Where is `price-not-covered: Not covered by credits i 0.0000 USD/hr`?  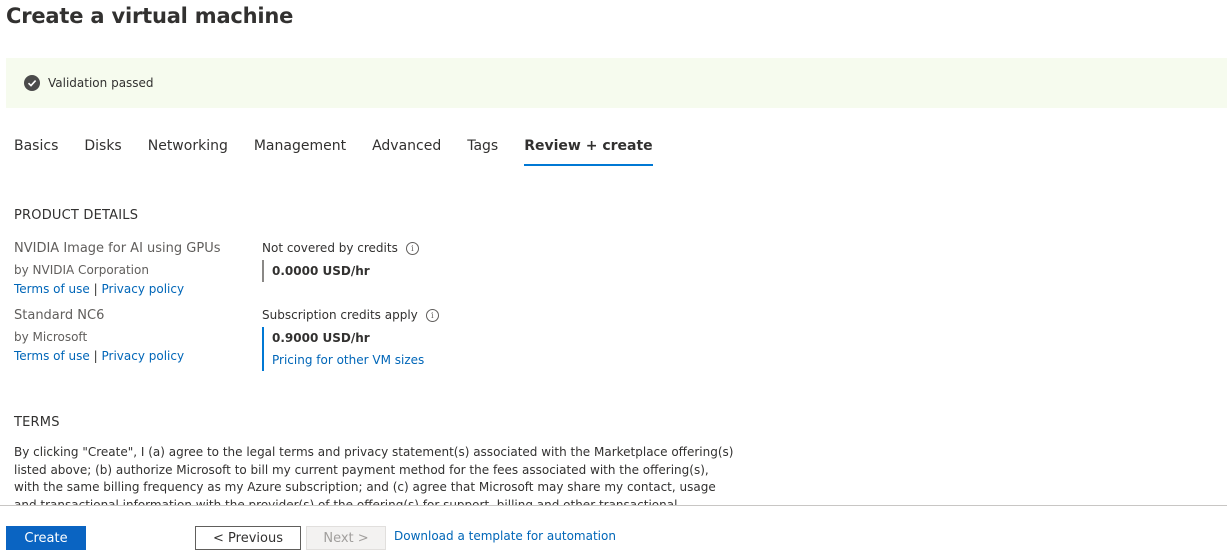 price-not-covered: Not covered by credits i 0.0000 USD/hr is located at coordinates (392, 261).